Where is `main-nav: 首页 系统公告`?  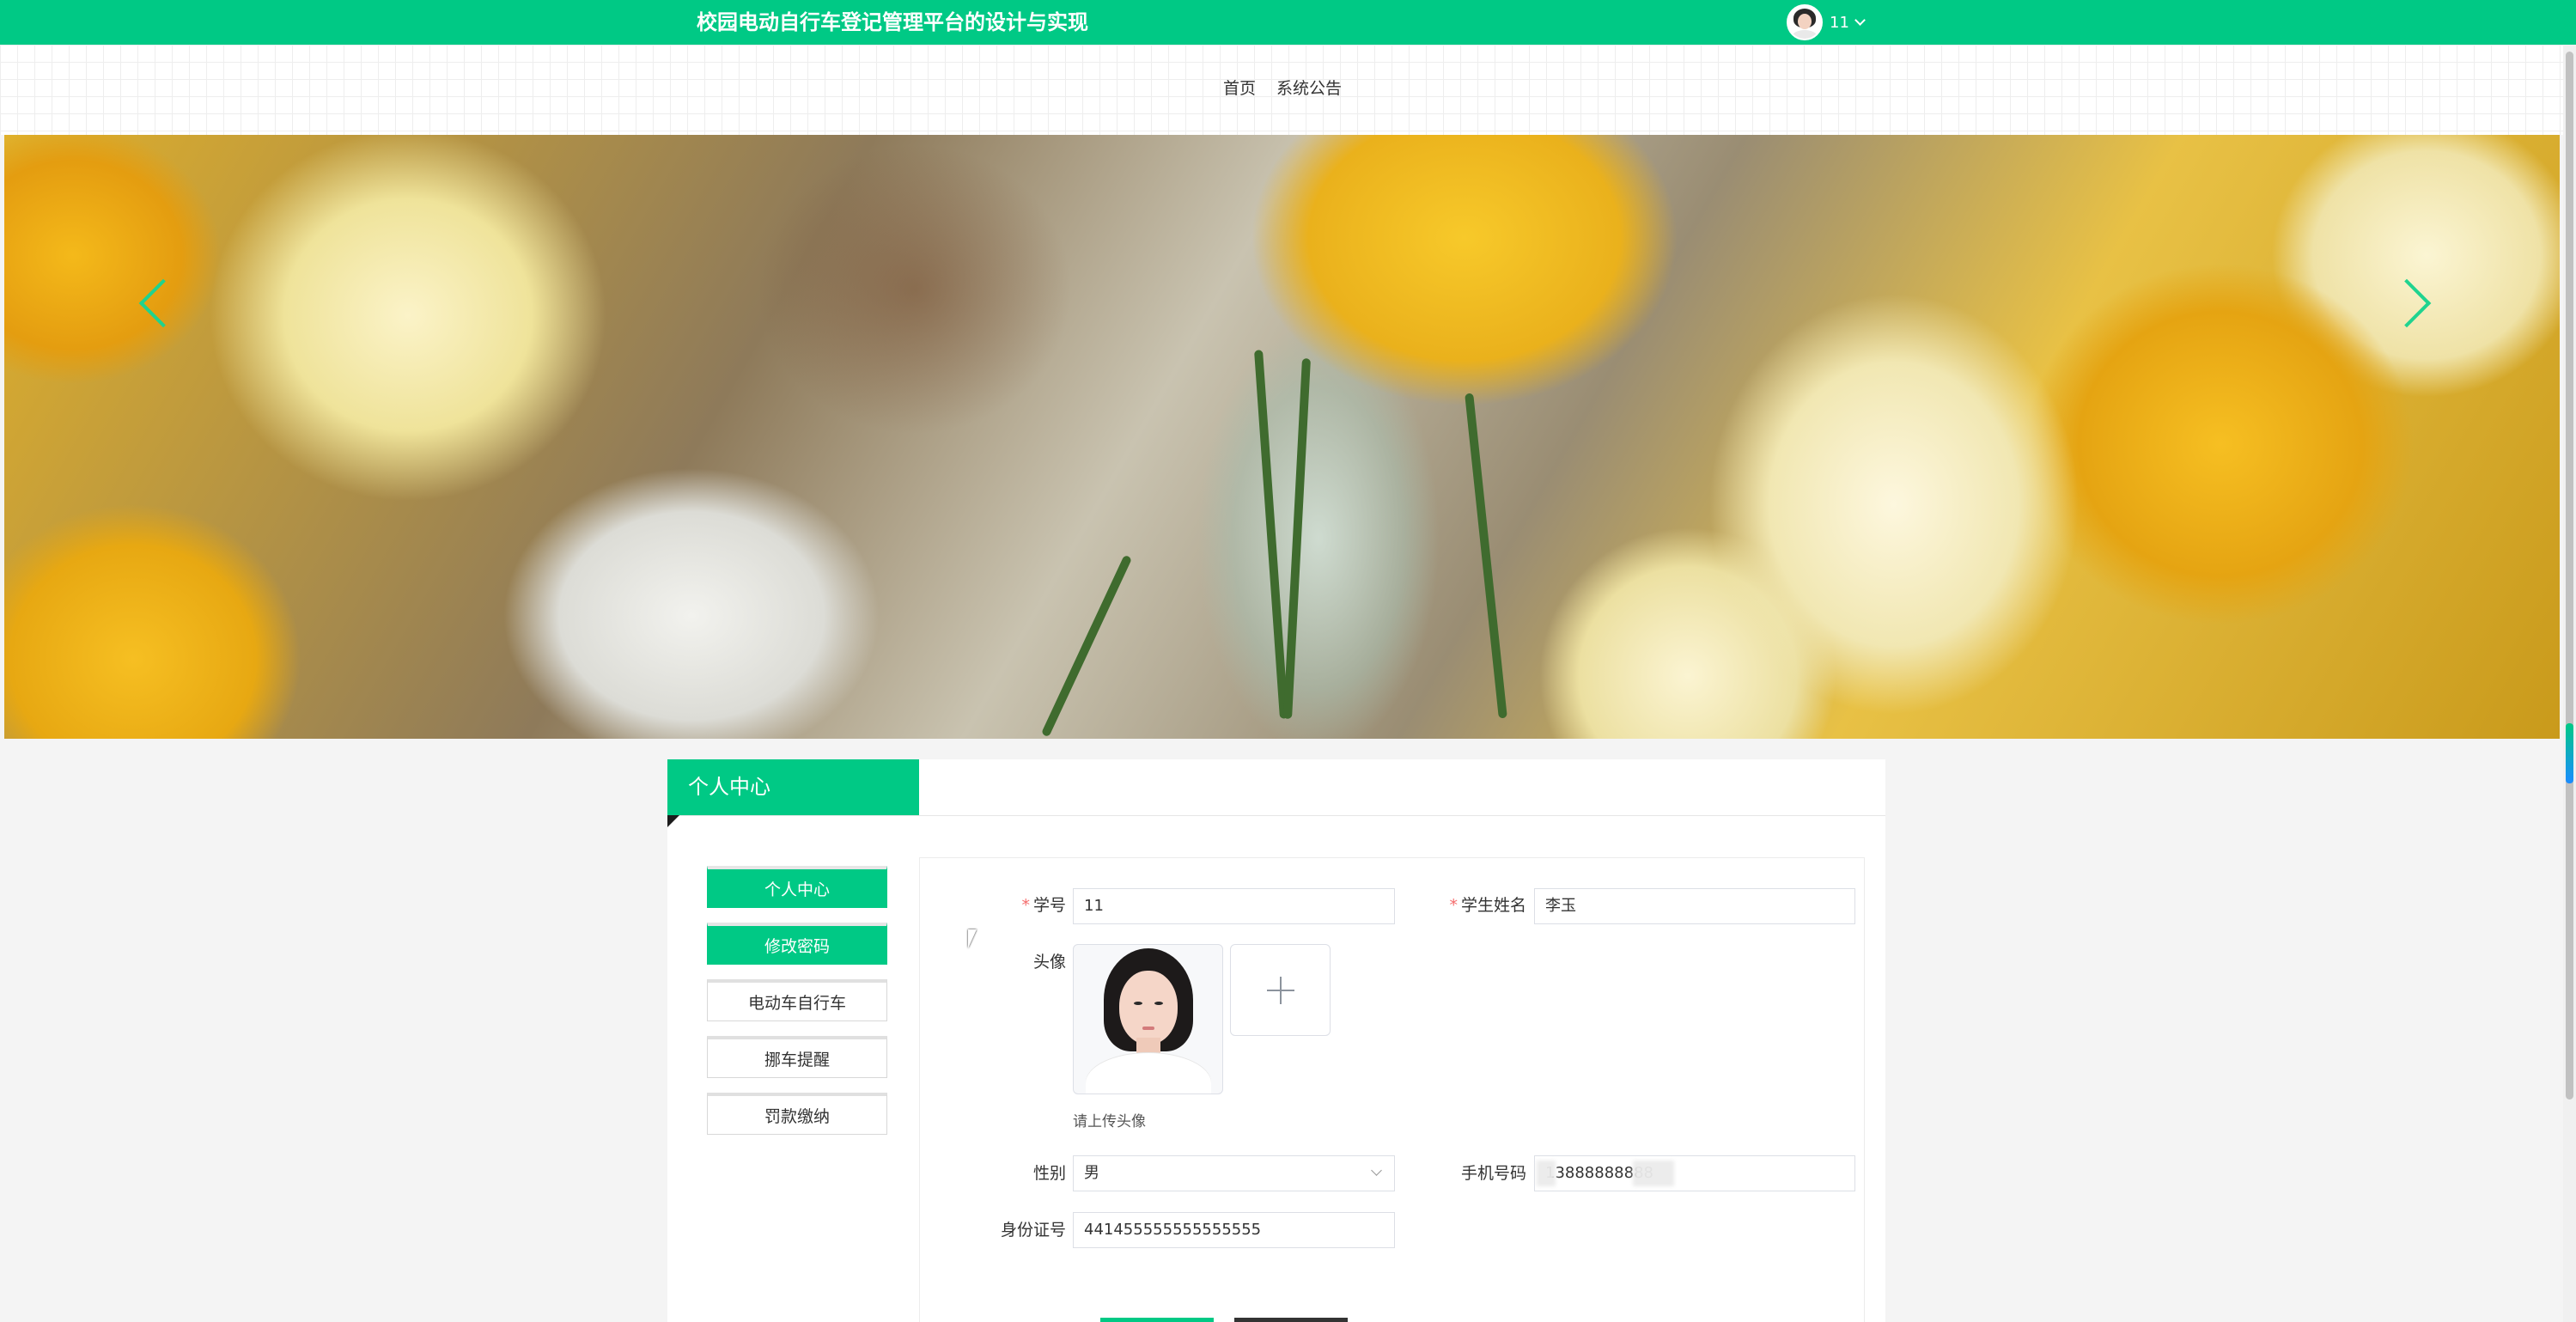 main-nav: 首页 系统公告 is located at coordinates (1288, 90).